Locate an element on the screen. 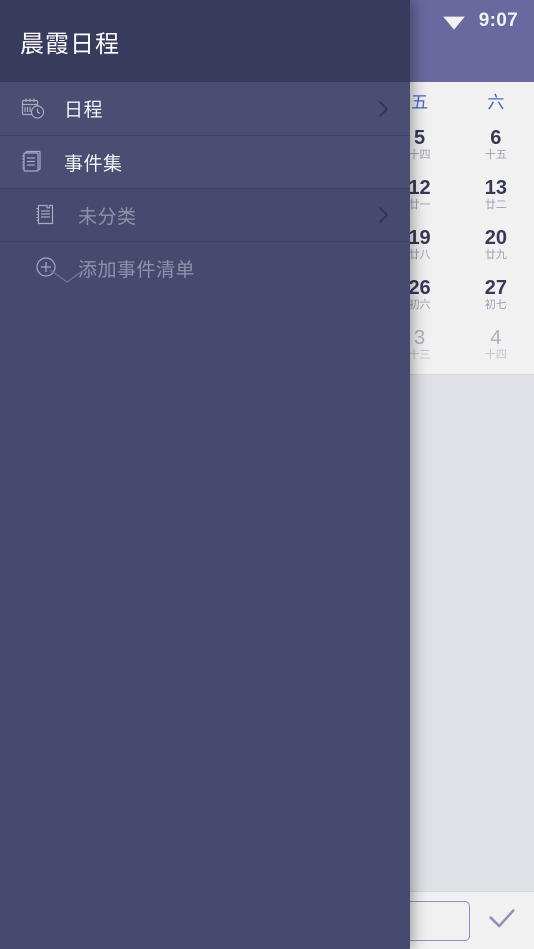  calendar-day-cell: 6 十五 is located at coordinates (496, 143).